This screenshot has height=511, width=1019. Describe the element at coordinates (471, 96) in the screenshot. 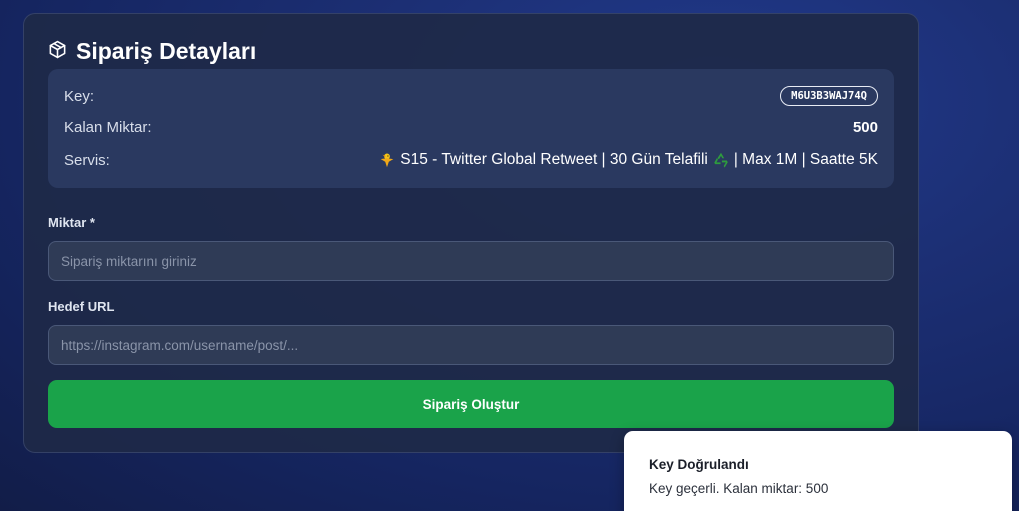

I see `key-row: Key: M6U3B3WAJ74Q` at that location.